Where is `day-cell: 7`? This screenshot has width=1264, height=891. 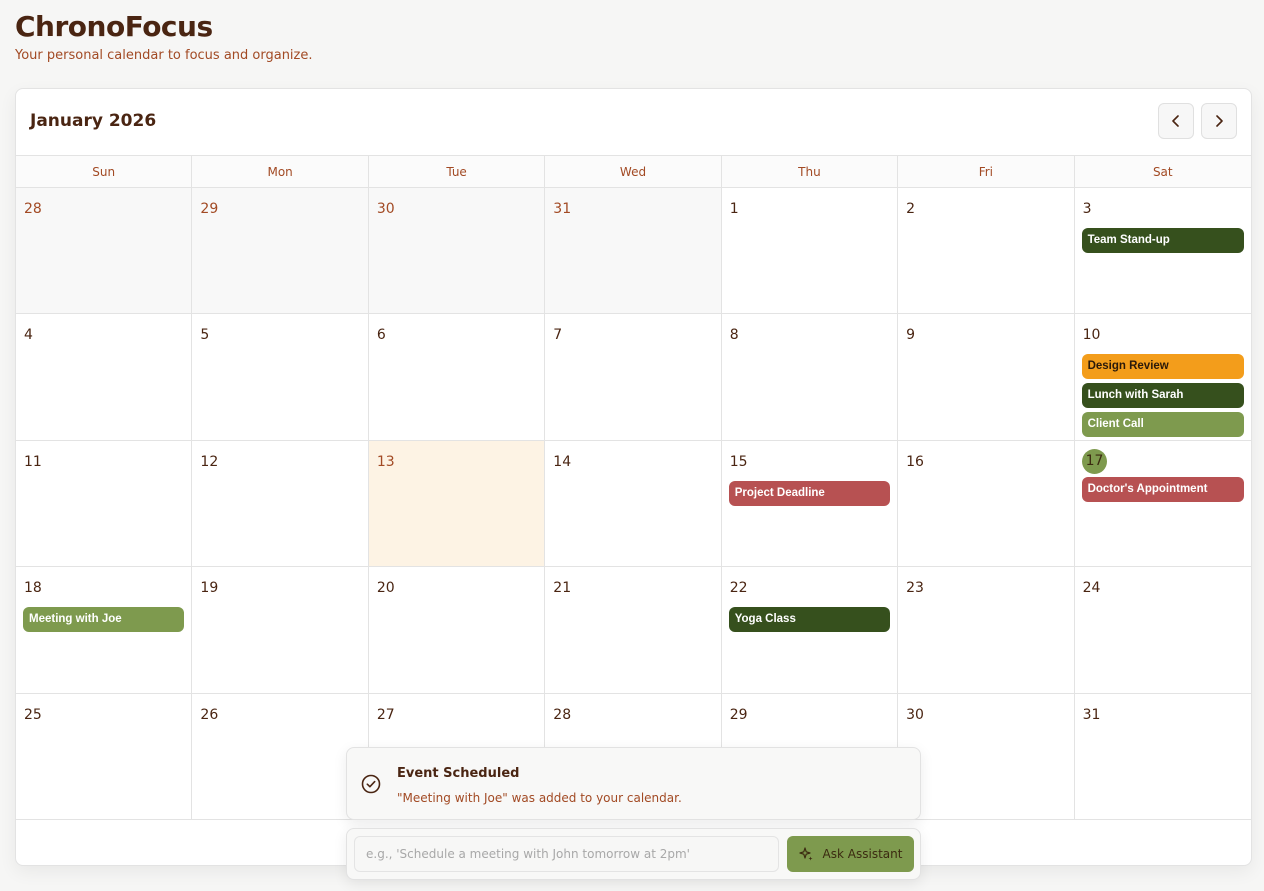
day-cell: 7 is located at coordinates (633, 377).